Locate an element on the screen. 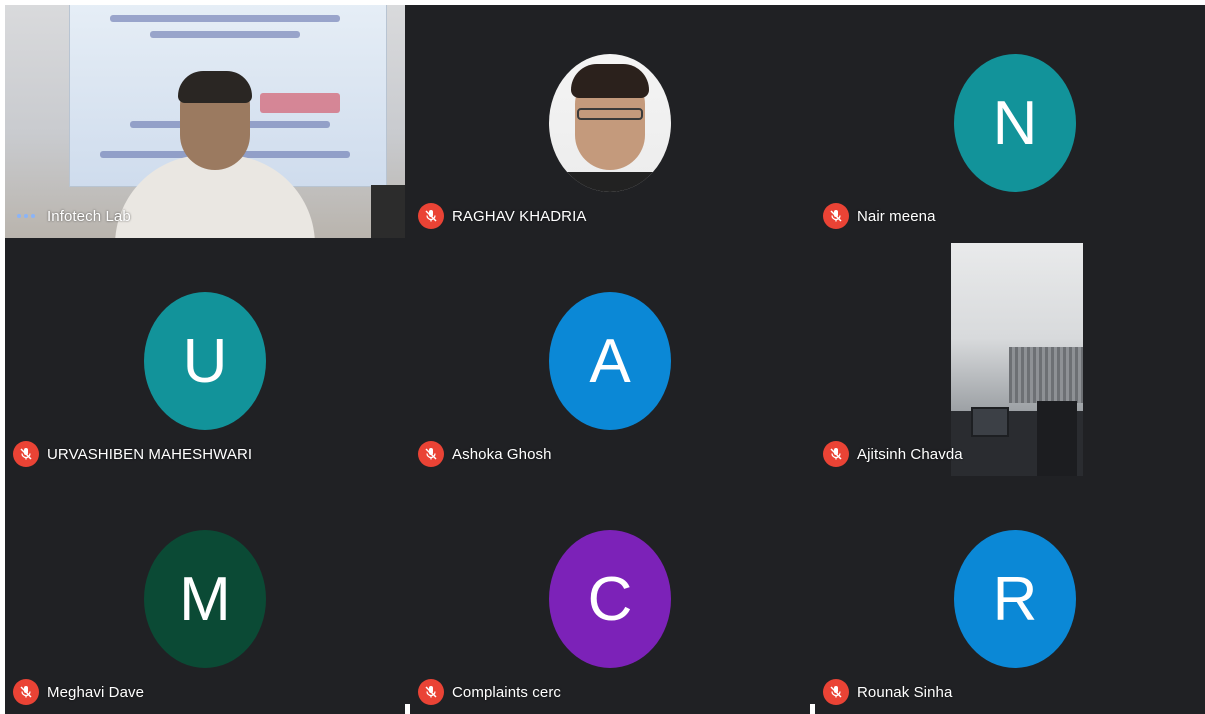 The height and width of the screenshot is (714, 1205). participant-label: Complaints cerc is located at coordinates (489, 692).